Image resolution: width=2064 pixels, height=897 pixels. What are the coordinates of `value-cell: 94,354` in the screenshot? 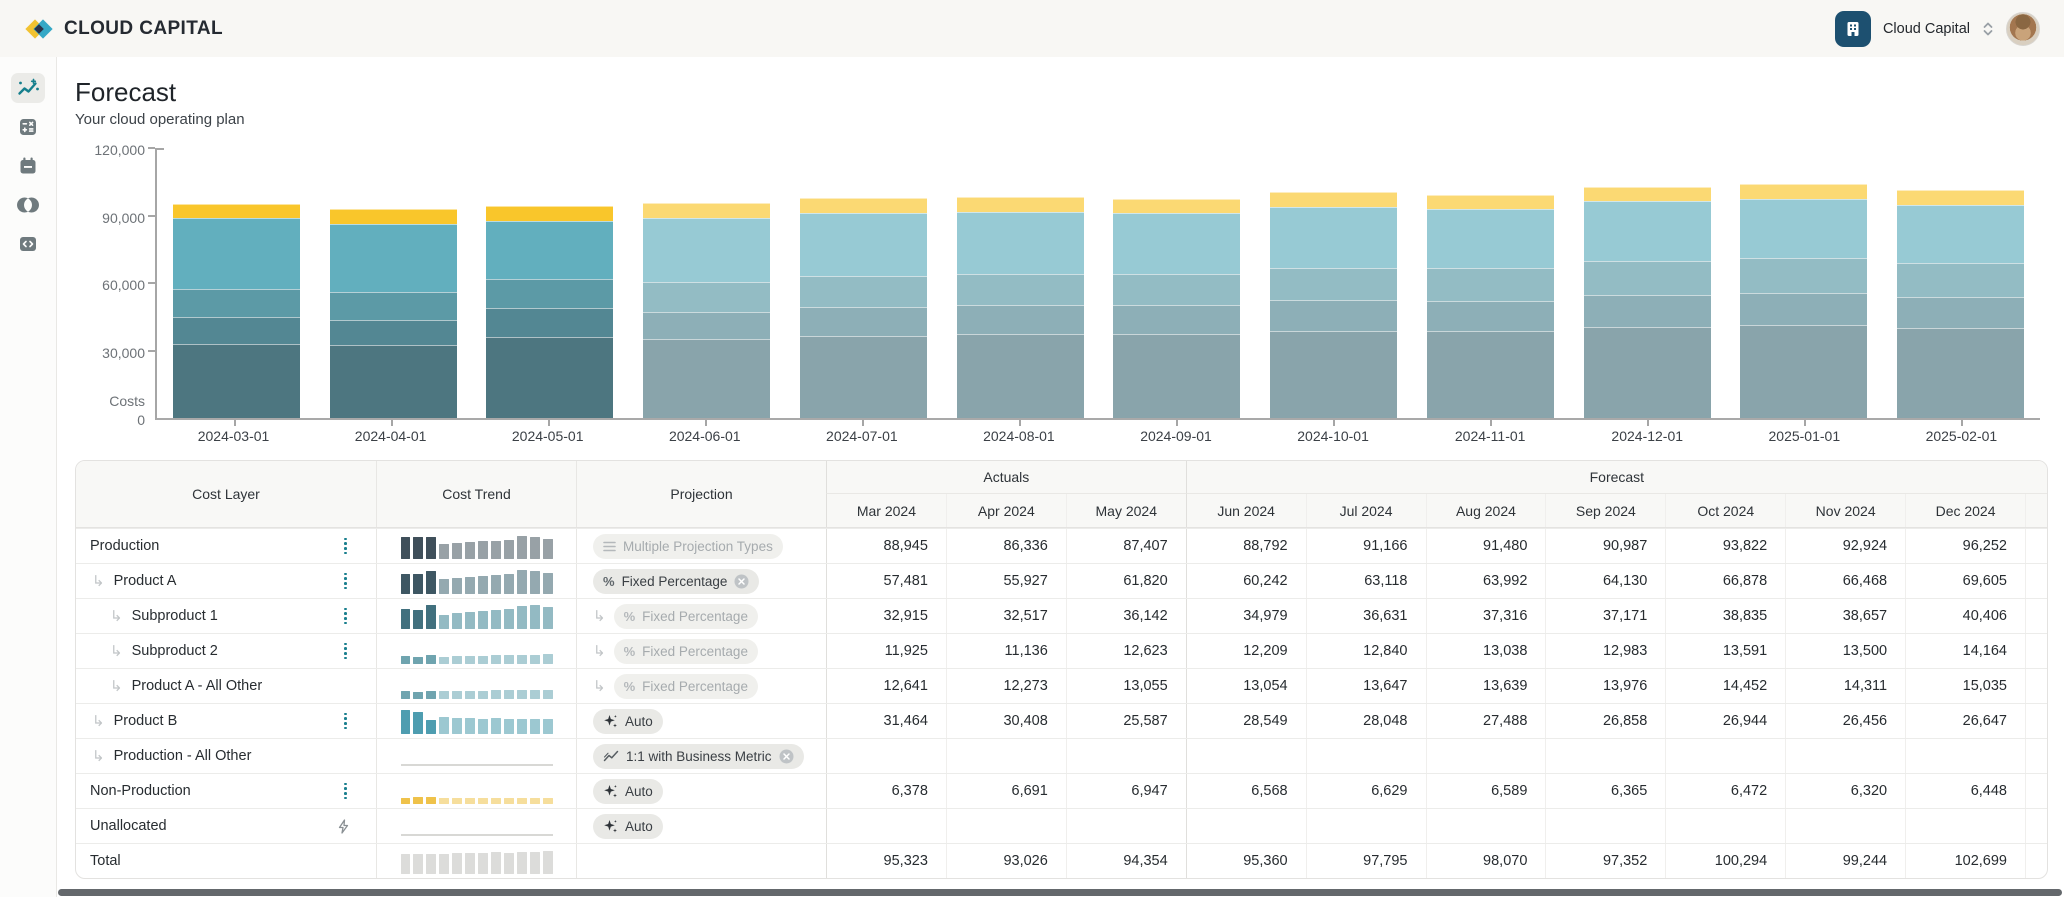 It's located at (1125, 861).